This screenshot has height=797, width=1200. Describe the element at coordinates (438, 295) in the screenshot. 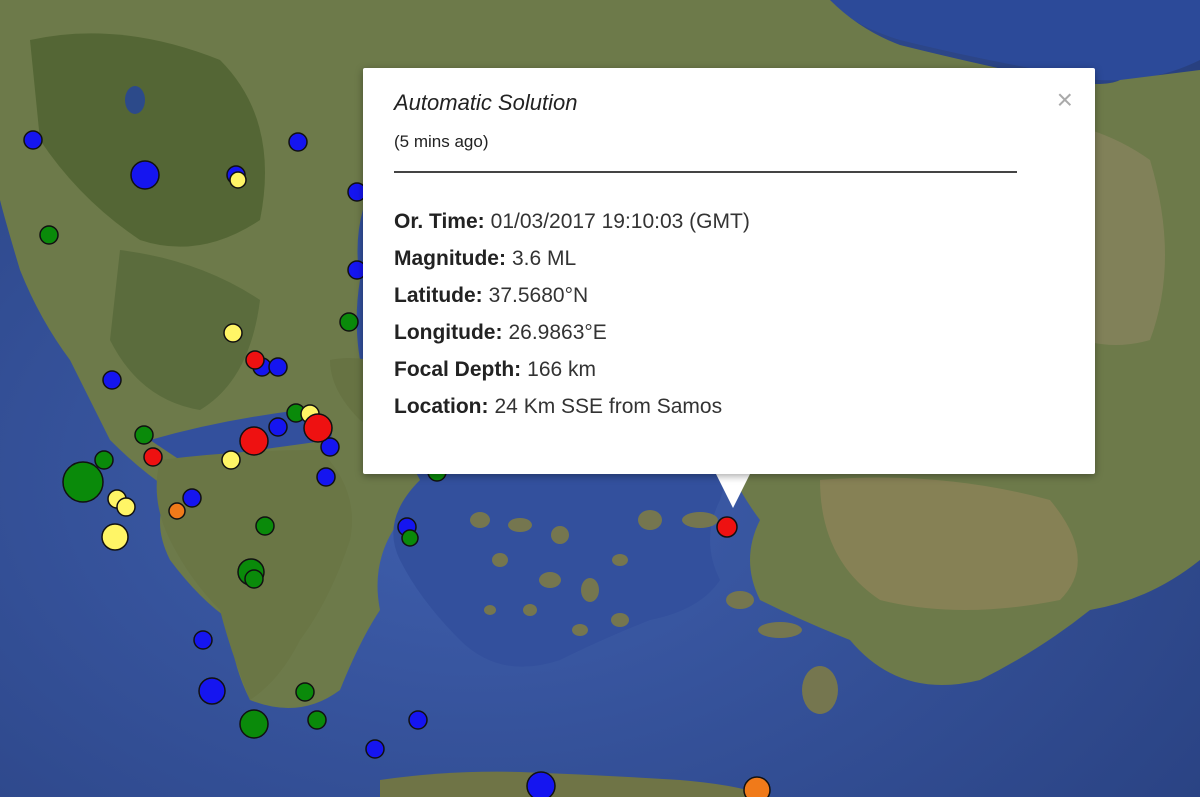

I see `field-label: Latitude:` at that location.